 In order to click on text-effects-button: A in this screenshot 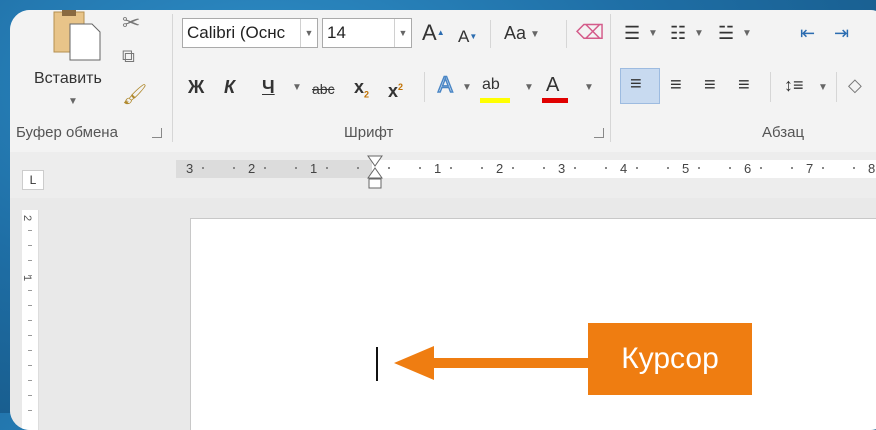, I will do `click(445, 85)`.